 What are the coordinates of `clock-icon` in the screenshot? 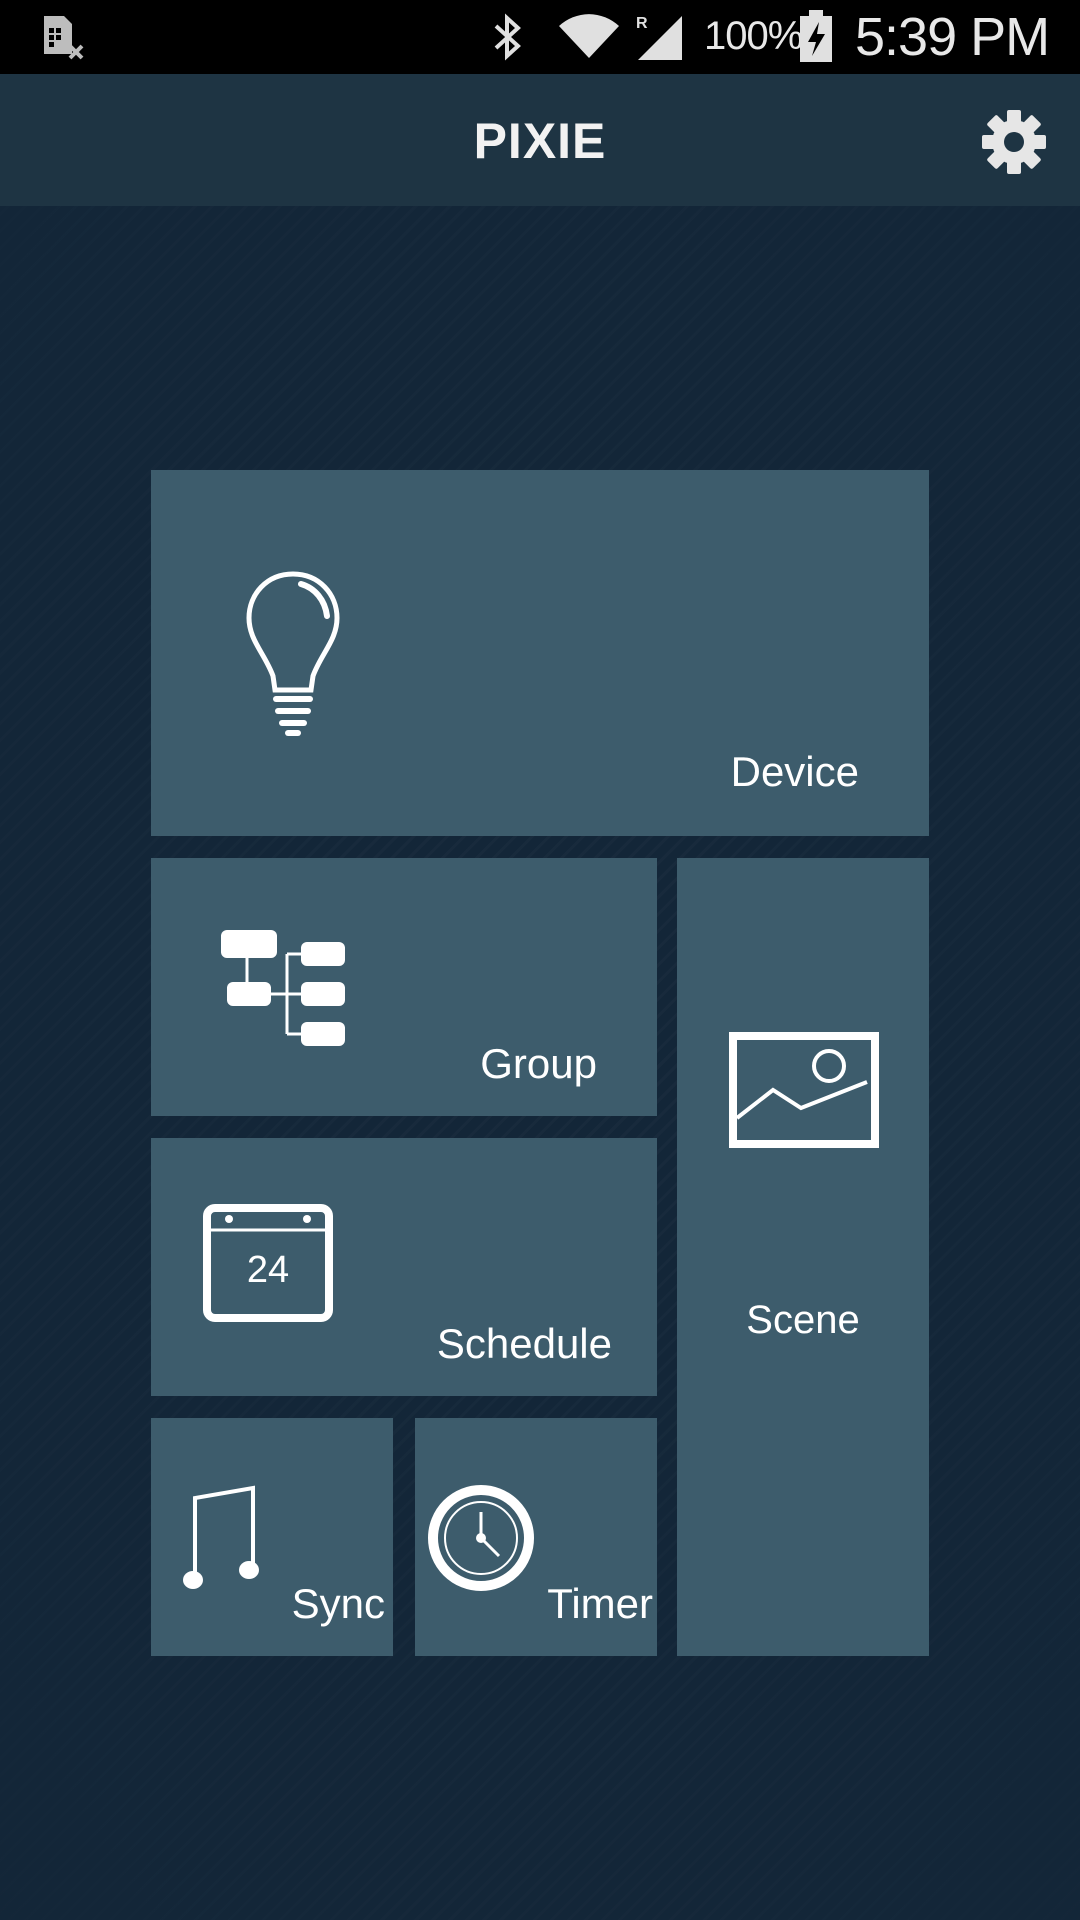 It's located at (481, 1538).